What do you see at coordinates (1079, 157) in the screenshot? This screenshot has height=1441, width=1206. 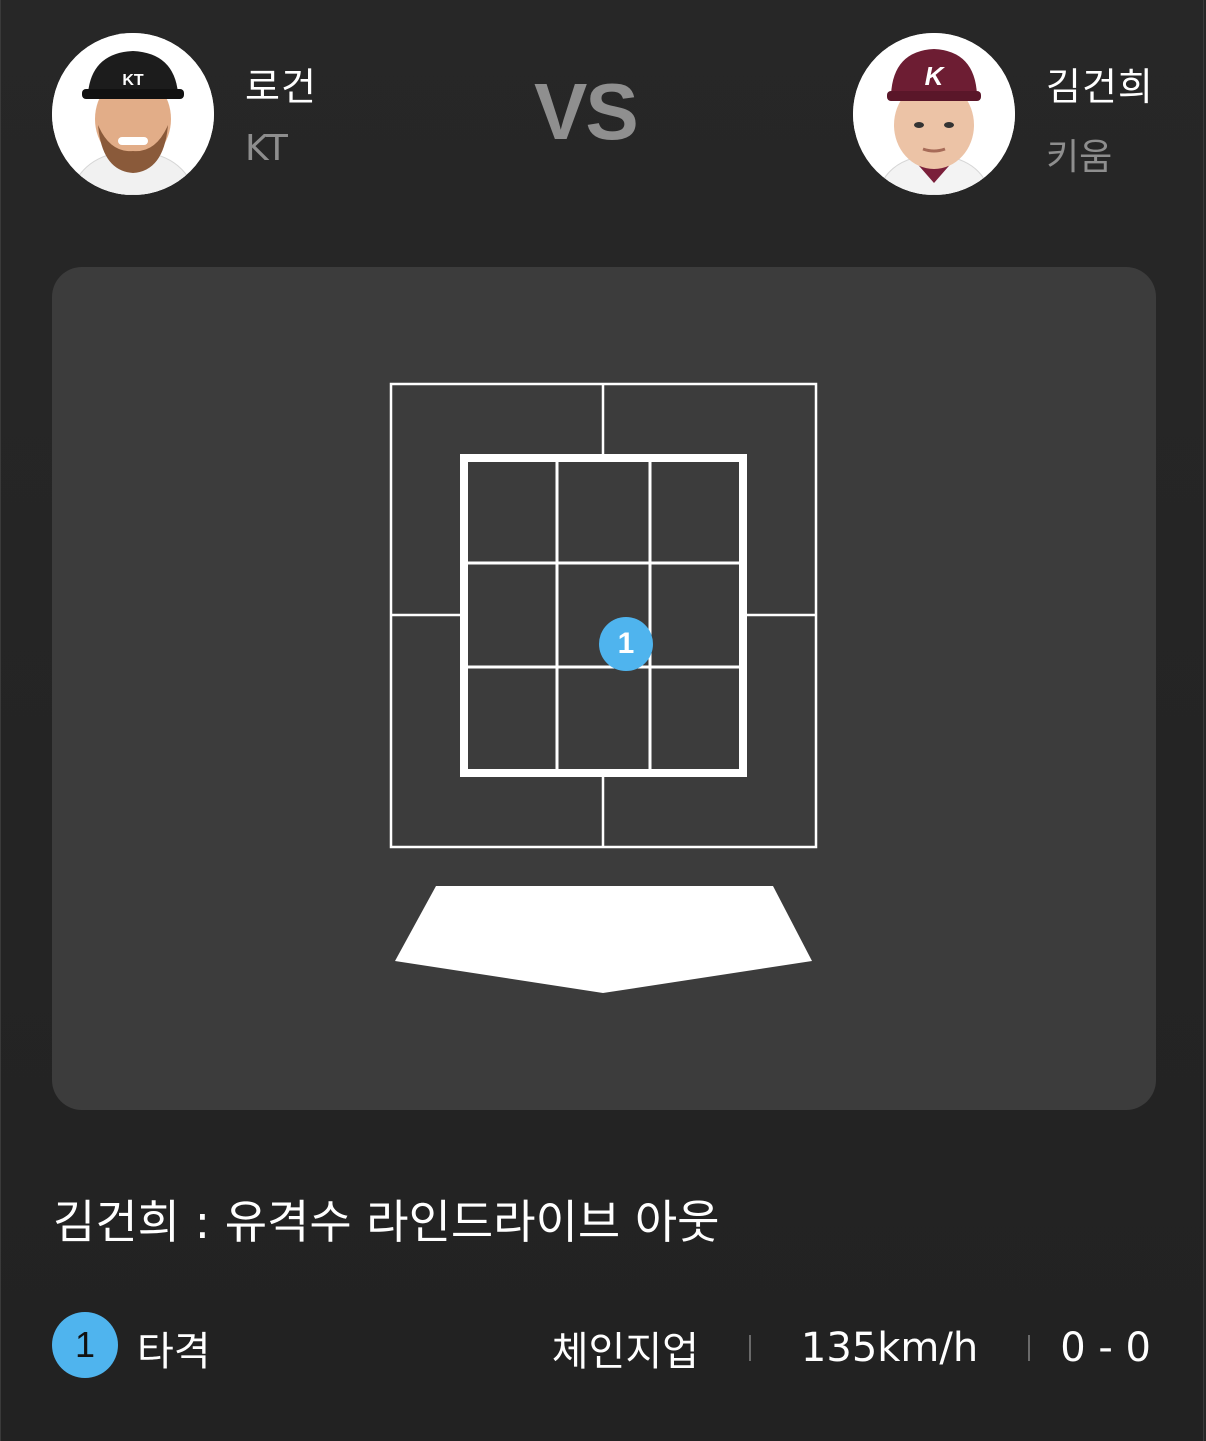 I see `pitcher-team: 키움` at bounding box center [1079, 157].